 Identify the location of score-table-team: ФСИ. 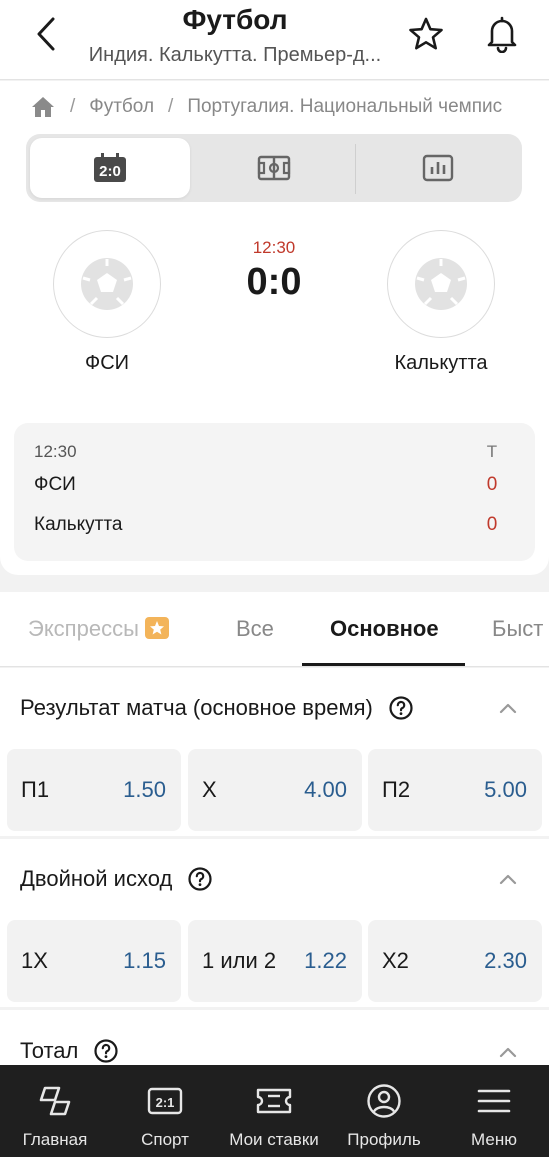
(55, 484).